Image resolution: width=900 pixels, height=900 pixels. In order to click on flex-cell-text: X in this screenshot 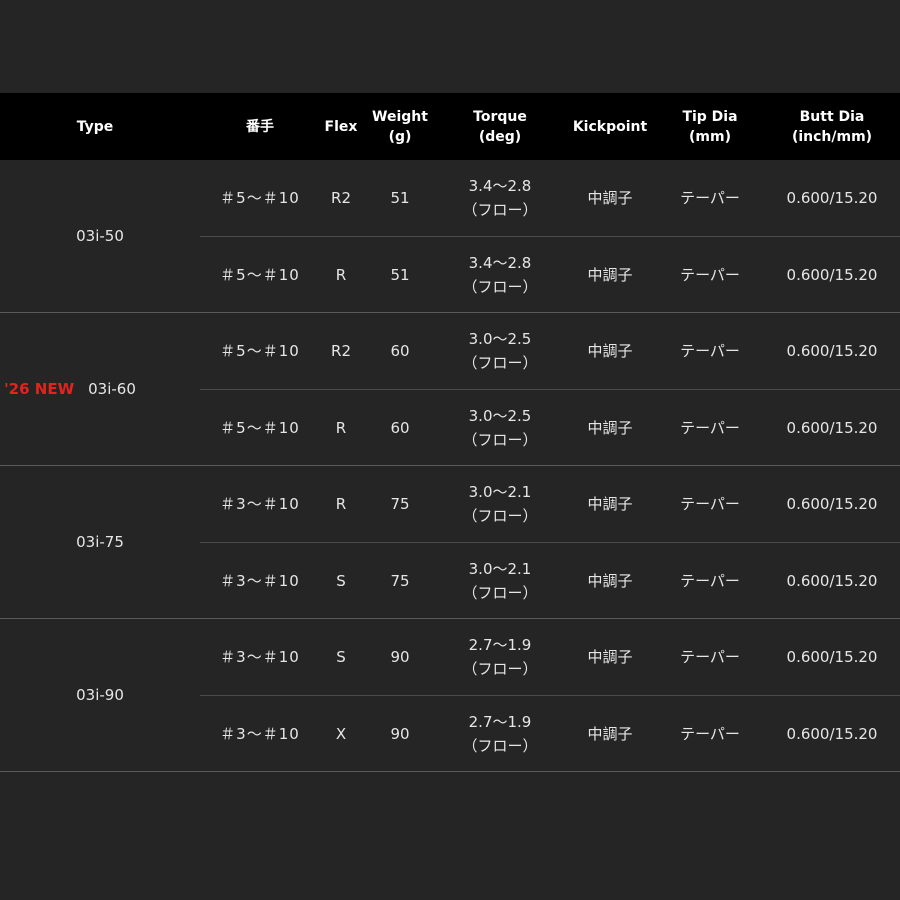, I will do `click(341, 734)`.